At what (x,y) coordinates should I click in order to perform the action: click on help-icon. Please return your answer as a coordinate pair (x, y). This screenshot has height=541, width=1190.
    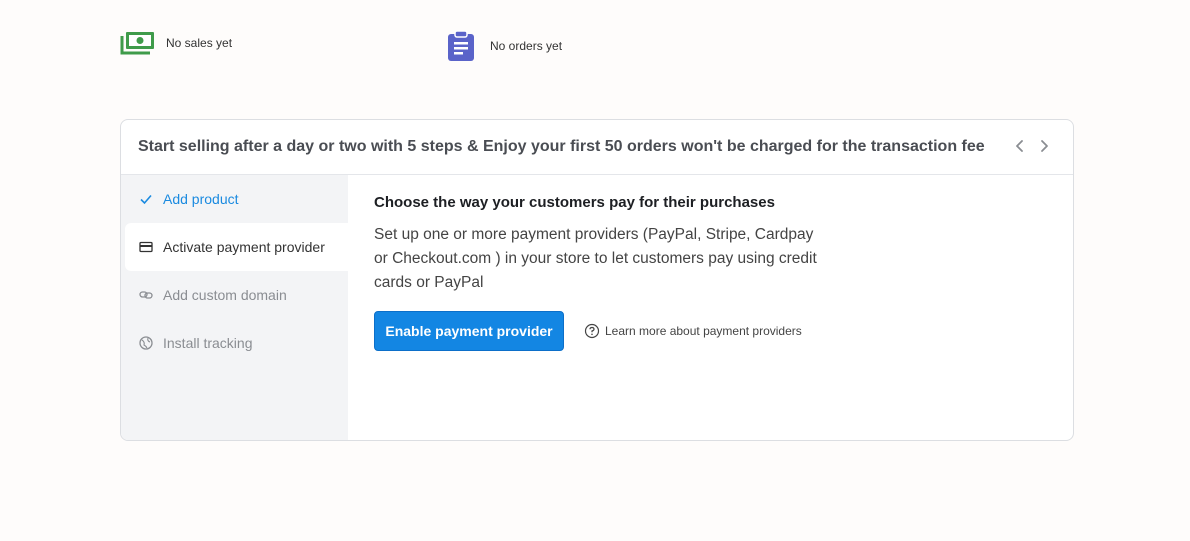
    Looking at the image, I should click on (592, 331).